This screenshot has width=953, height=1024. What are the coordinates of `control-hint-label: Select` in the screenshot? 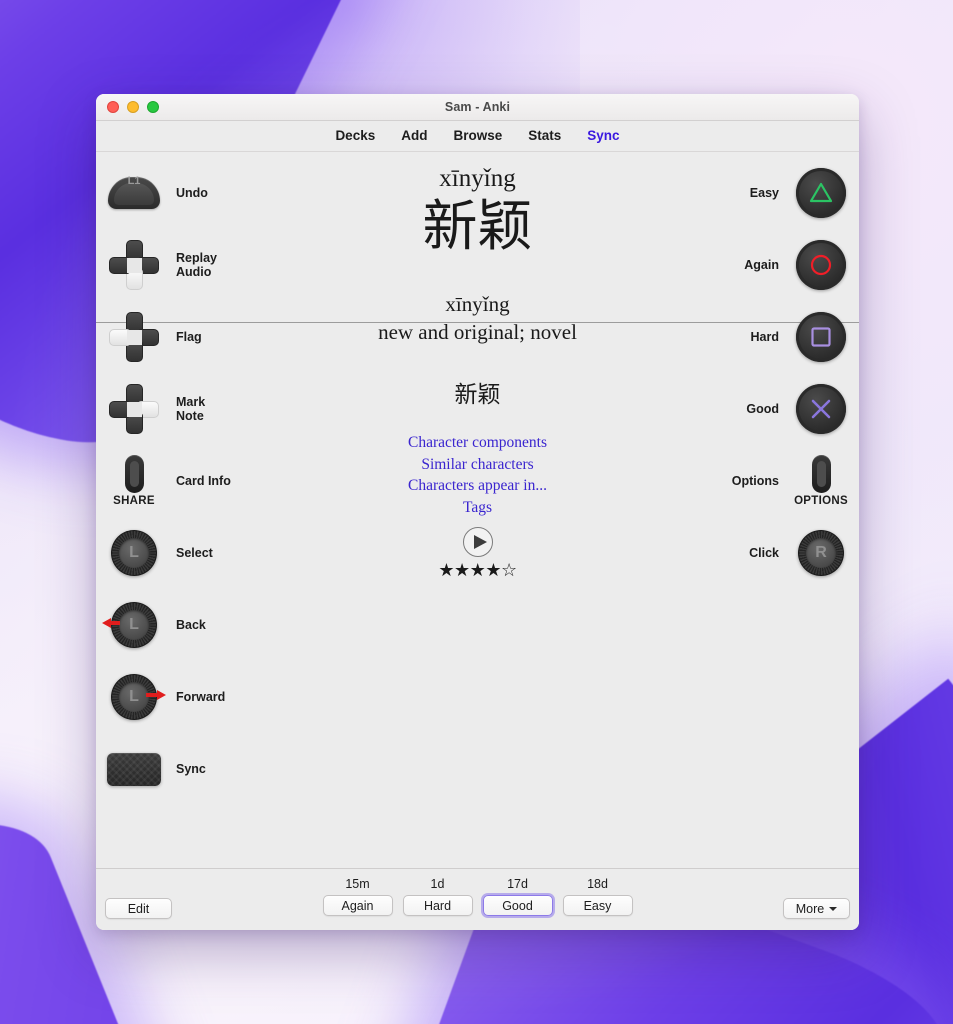 It's located at (194, 553).